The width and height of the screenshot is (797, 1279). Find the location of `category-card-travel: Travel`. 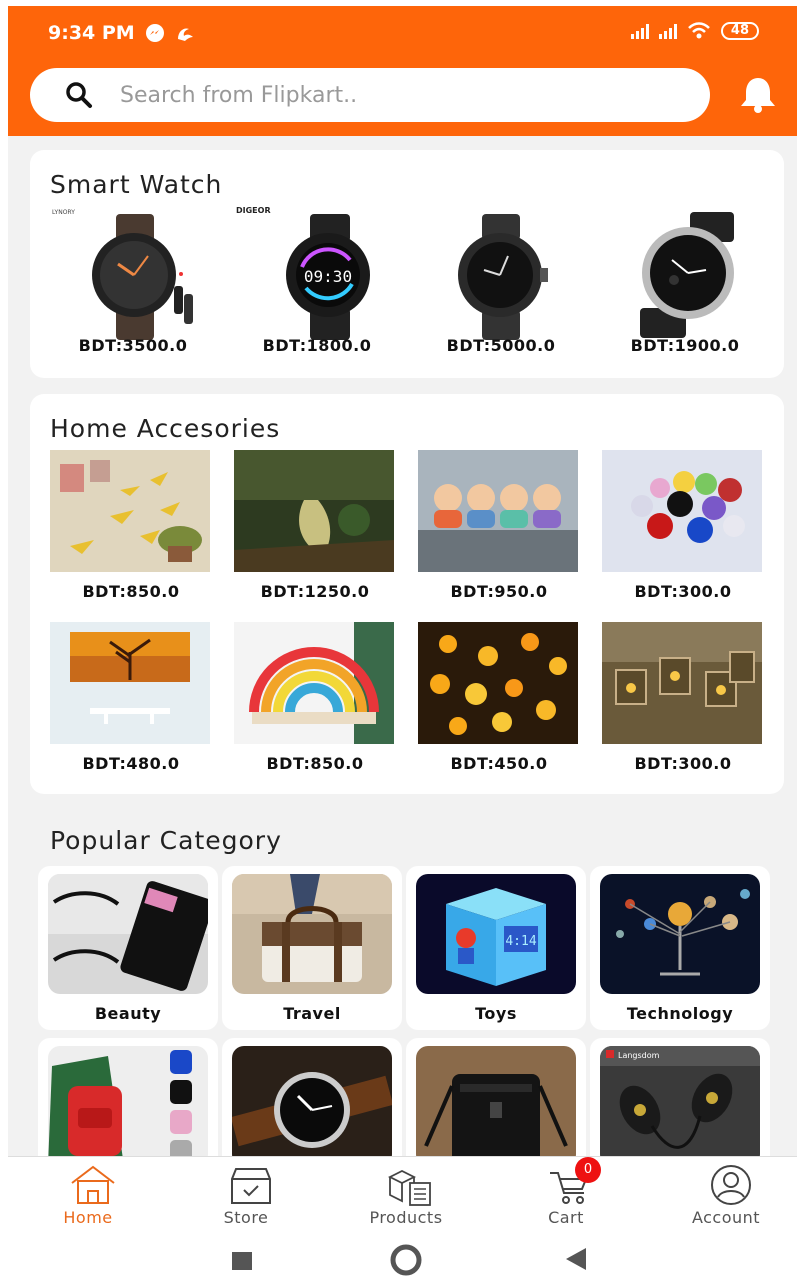

category-card-travel: Travel is located at coordinates (312, 948).